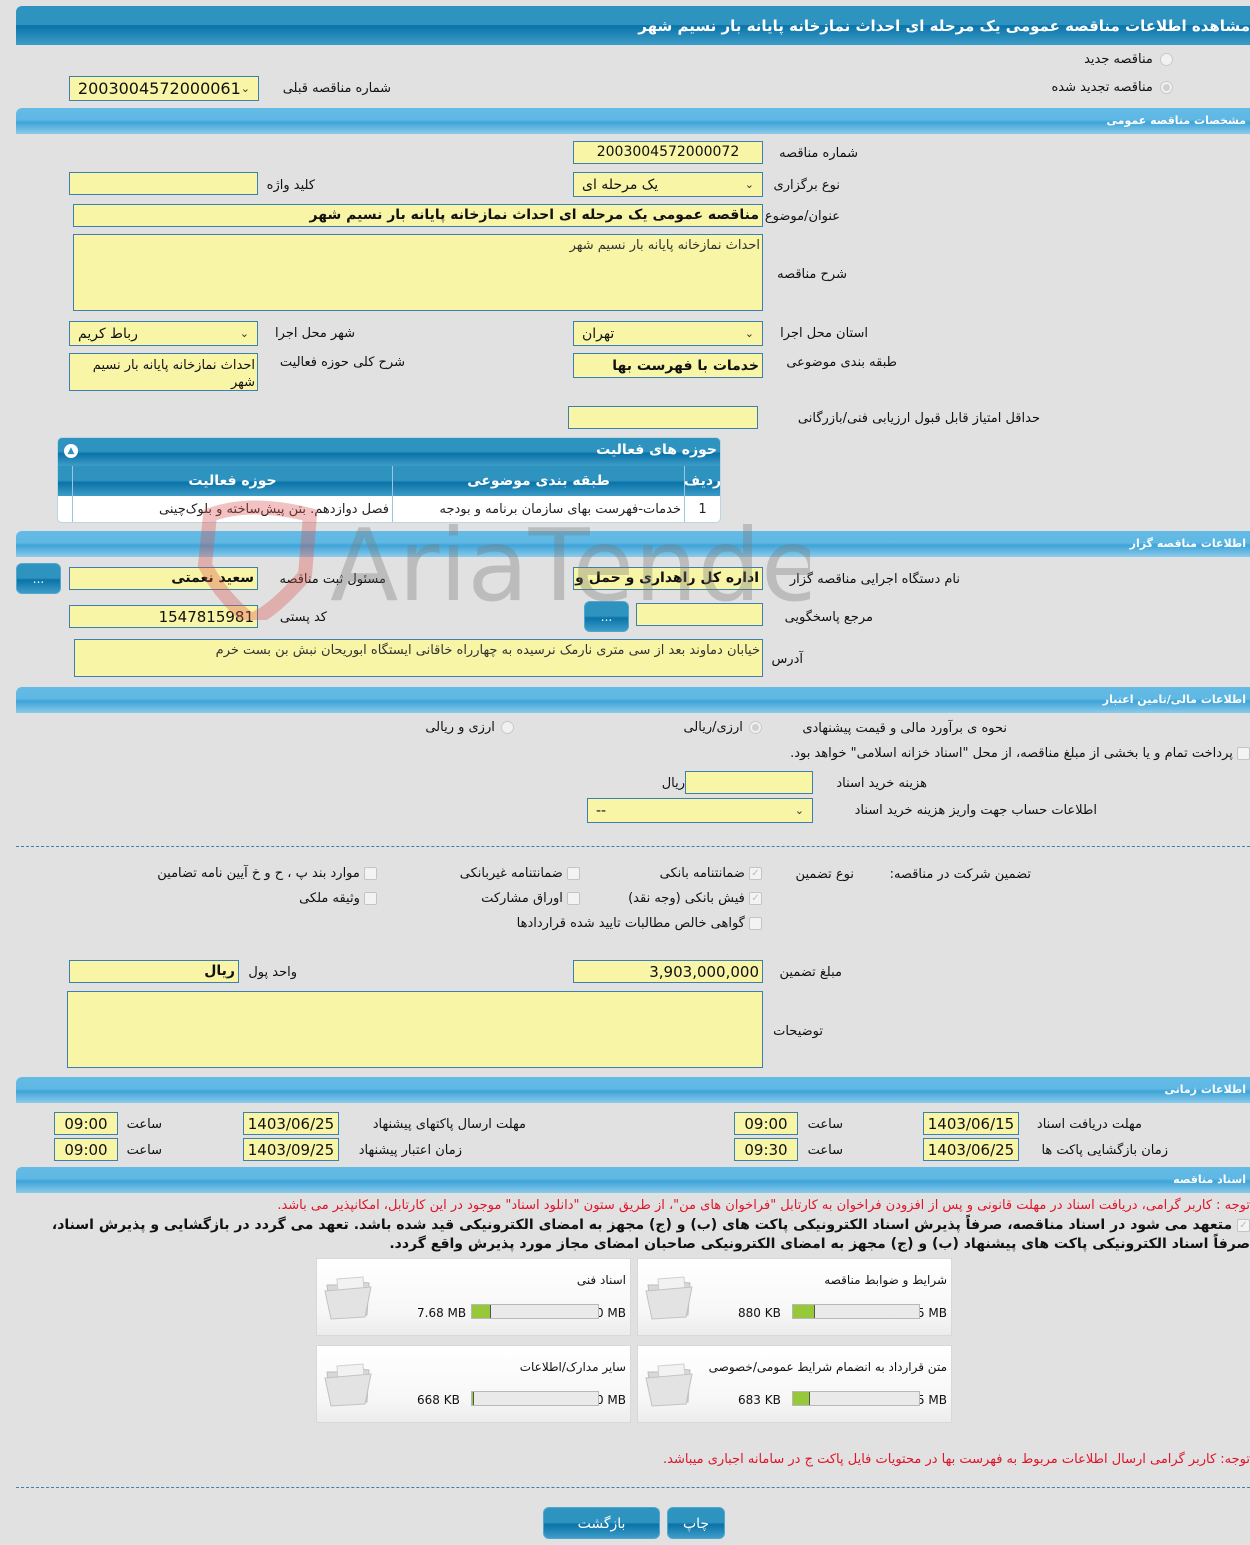 The height and width of the screenshot is (1545, 1250). Describe the element at coordinates (418, 272) in the screenshot. I see `description-textarea: احداث نمازخانه پایانه بار نسیم شهر` at that location.